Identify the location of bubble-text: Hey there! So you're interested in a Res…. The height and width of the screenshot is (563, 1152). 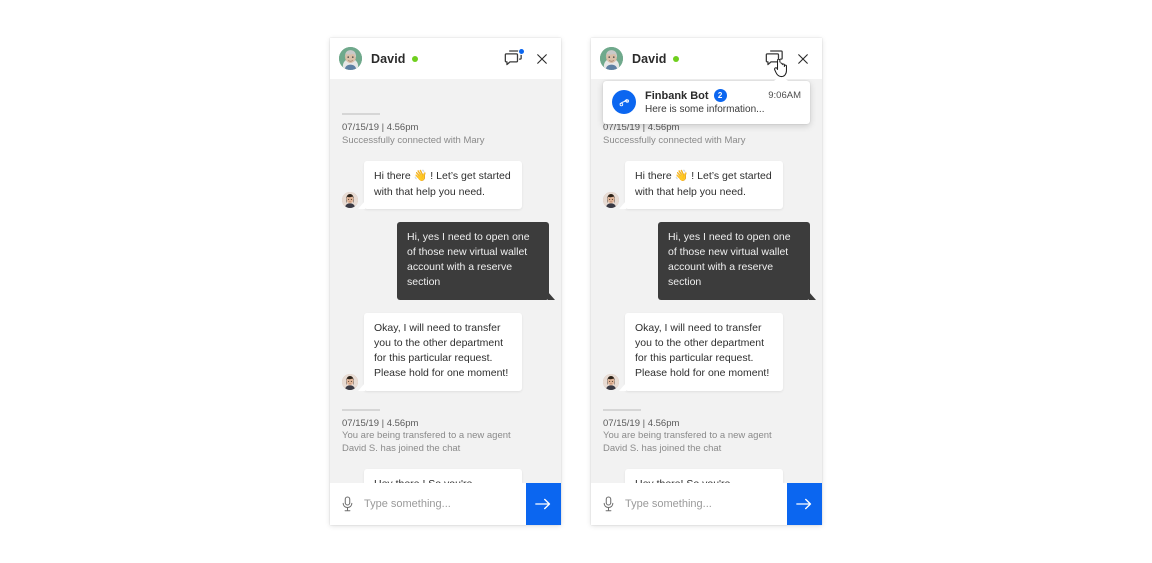
(697, 480).